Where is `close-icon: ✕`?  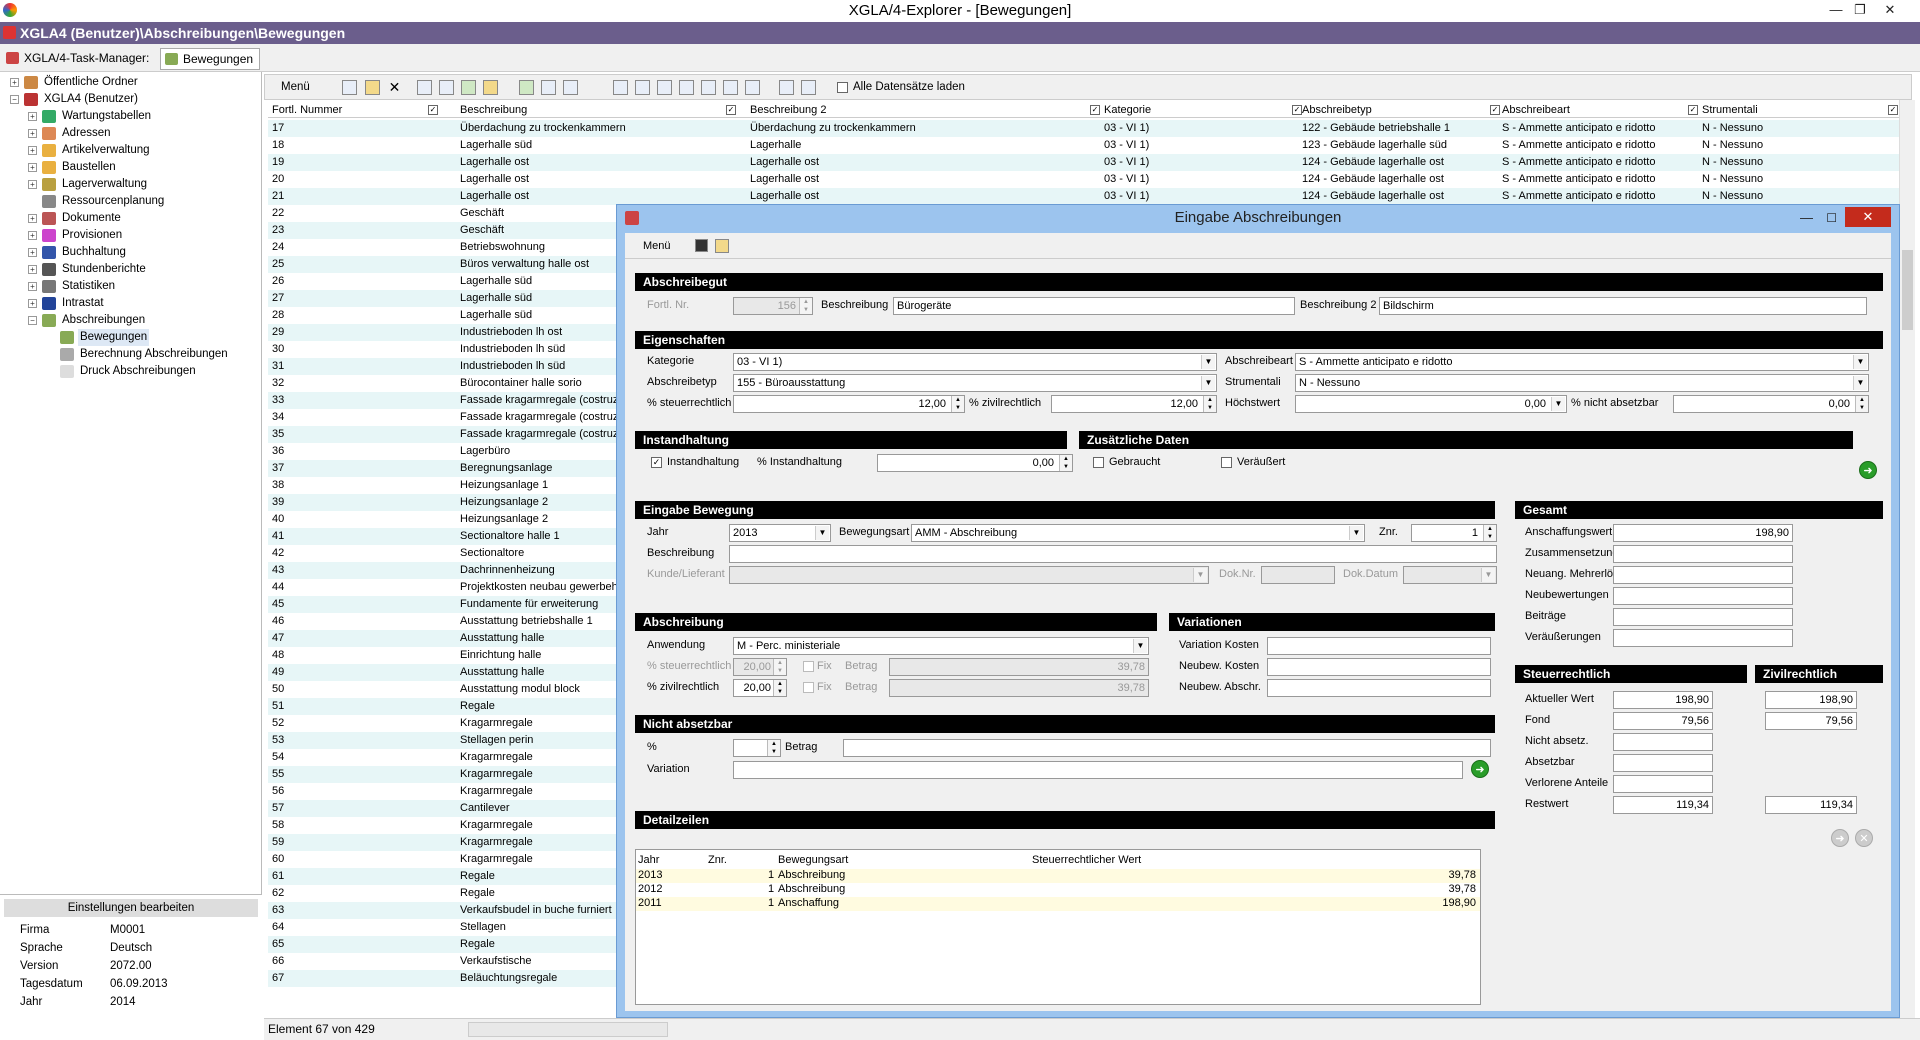 close-icon: ✕ is located at coordinates (1890, 10).